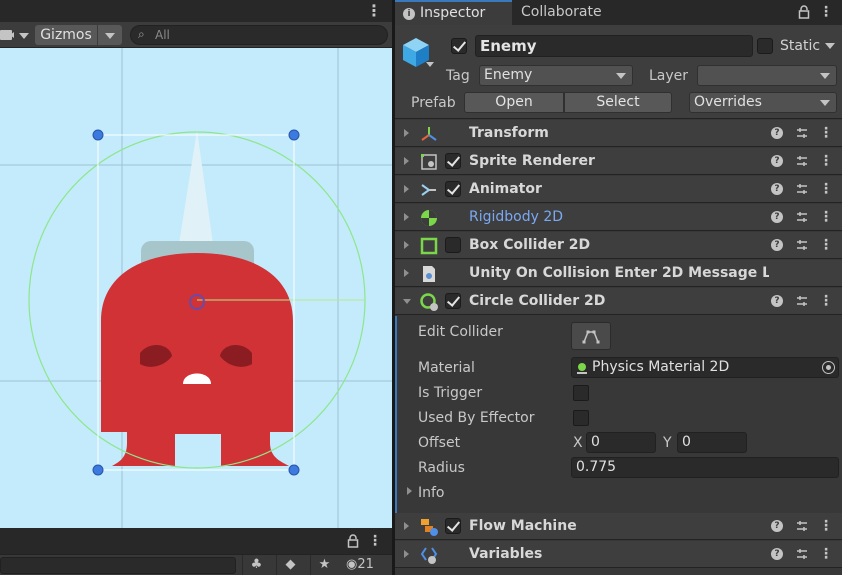 This screenshot has height=575, width=842. Describe the element at coordinates (374, 11) in the screenshot. I see `scene-menu-icon: ⋮` at that location.